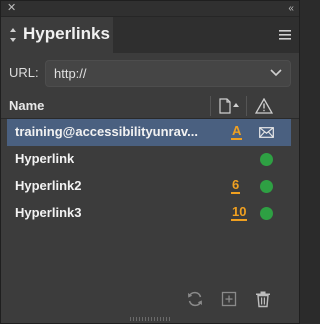  I want to click on chevron-down-icon, so click(276, 73).